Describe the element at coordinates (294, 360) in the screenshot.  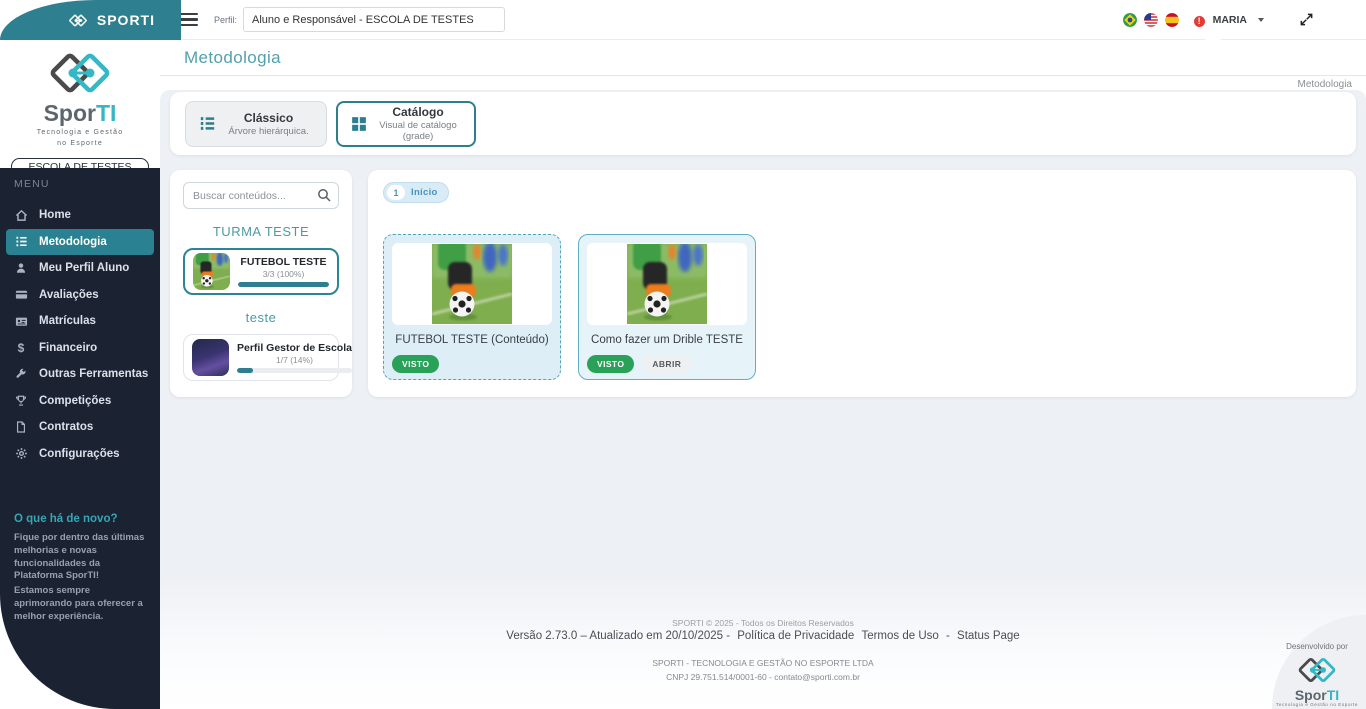
I see `content-item-progress-text: 1/7 (14%)` at that location.